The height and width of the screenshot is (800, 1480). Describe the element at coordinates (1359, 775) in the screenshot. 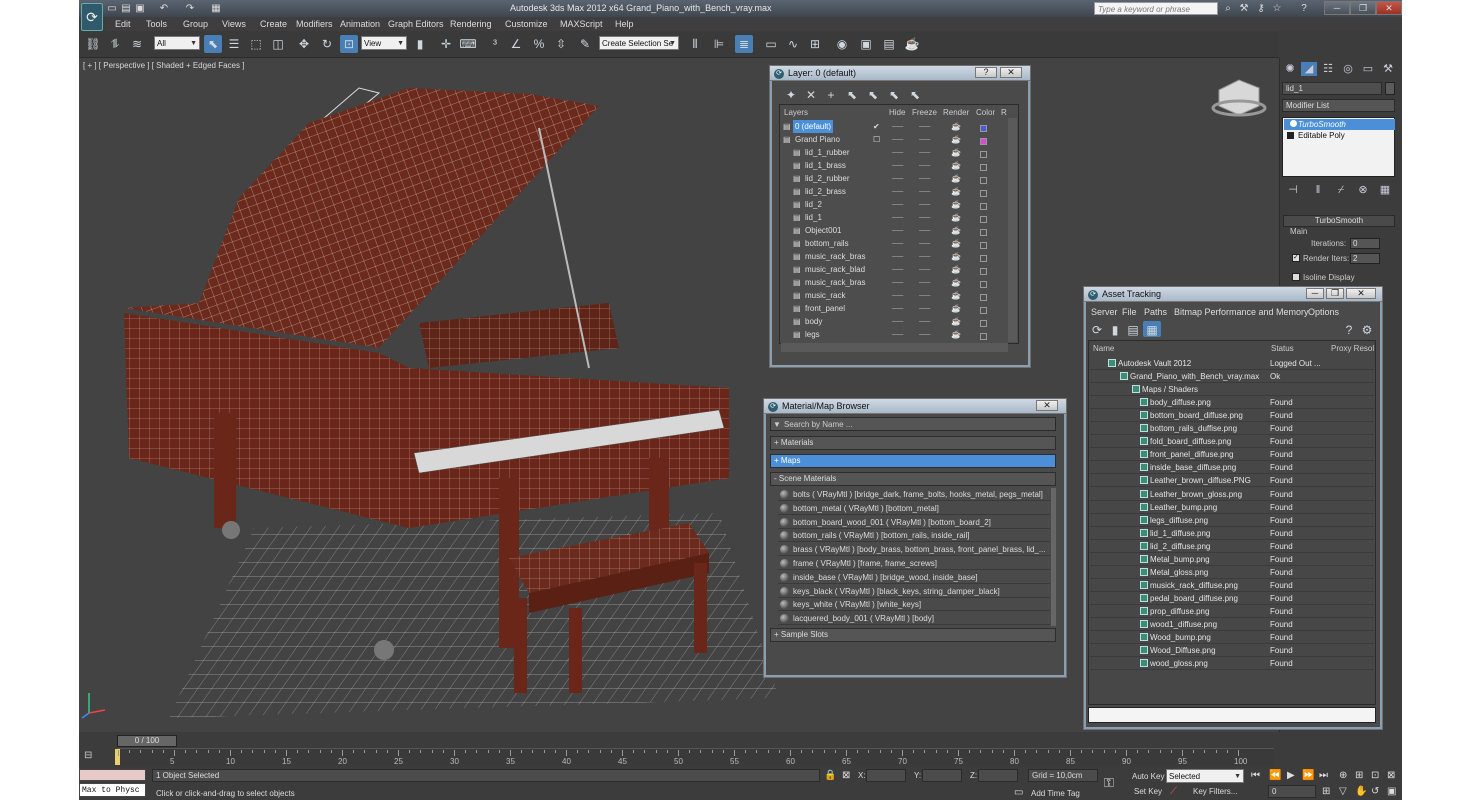

I see `zoom-all-icon: ⊞` at that location.